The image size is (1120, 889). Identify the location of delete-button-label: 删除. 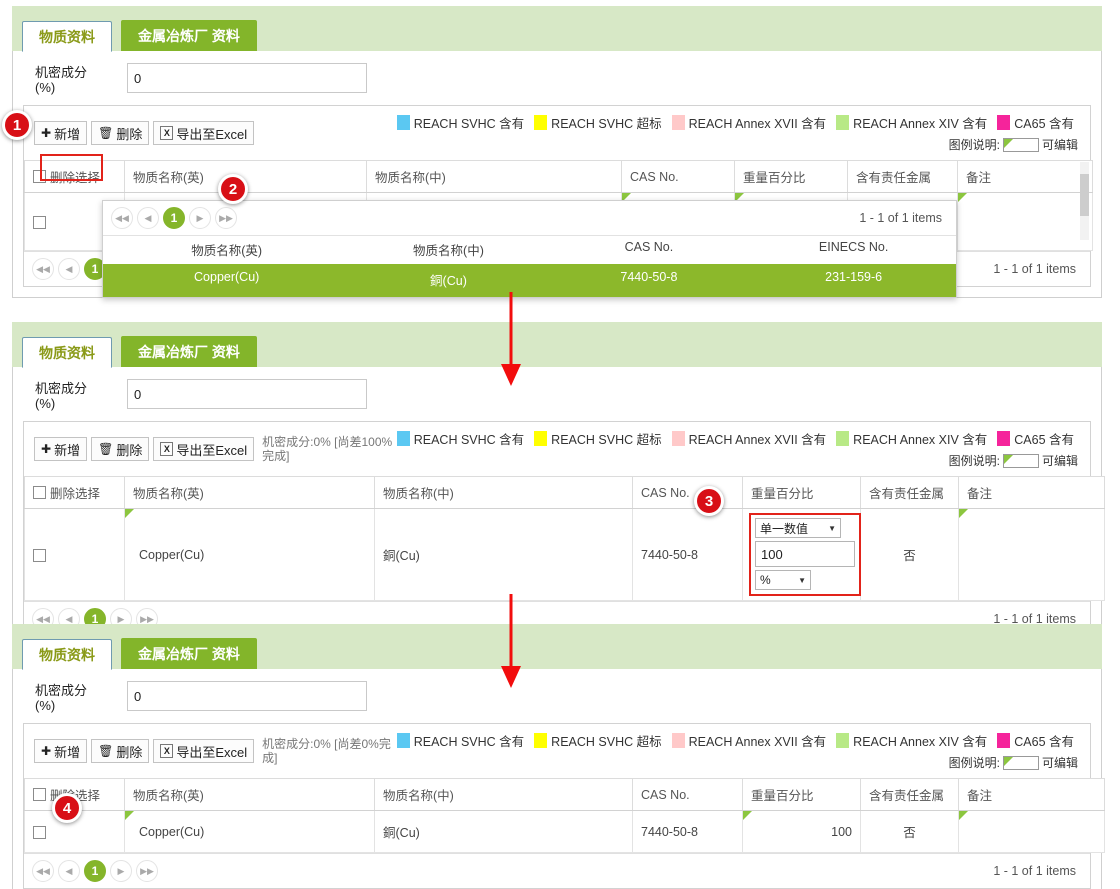
(129, 752).